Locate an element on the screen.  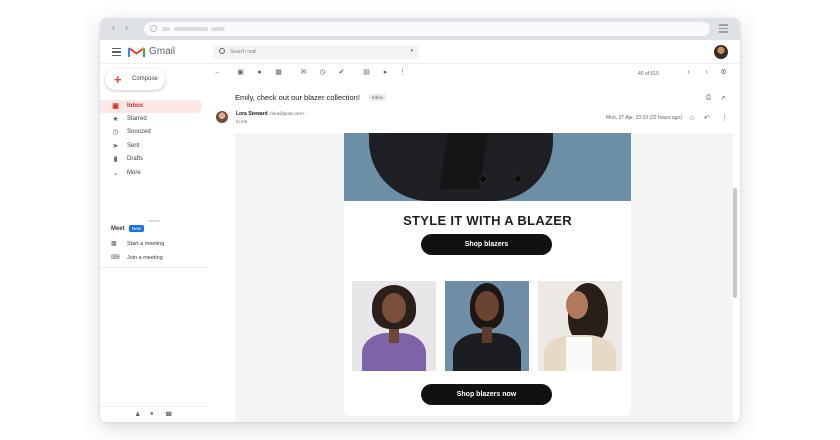
sidebar-item-sent: ➤ Sent is located at coordinates (151, 146).